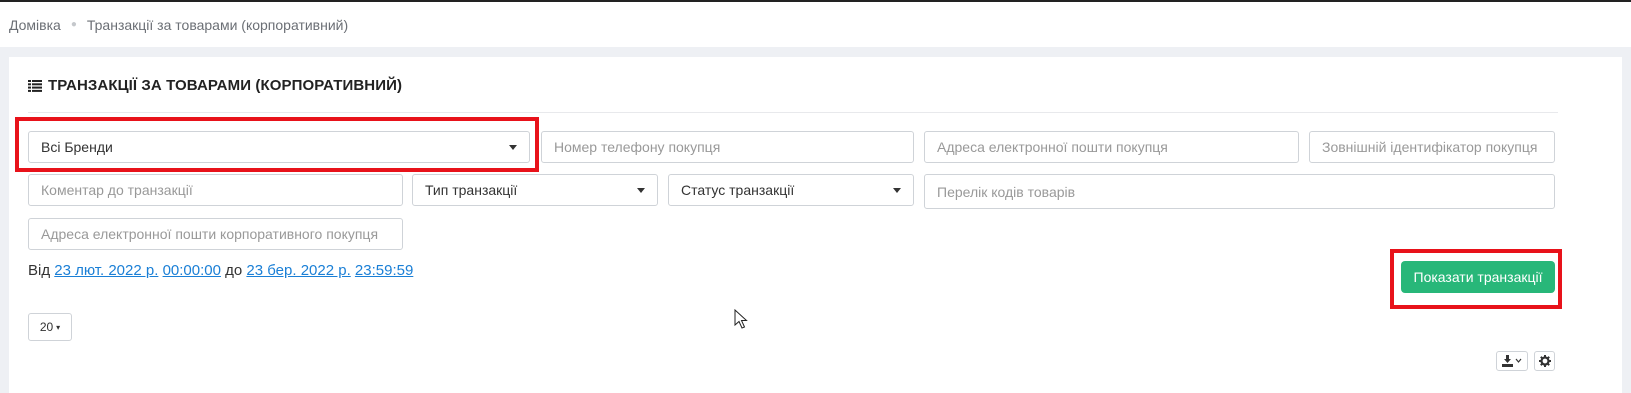 Image resolution: width=1631 pixels, height=393 pixels. I want to click on buyer-email-input, so click(1111, 147).